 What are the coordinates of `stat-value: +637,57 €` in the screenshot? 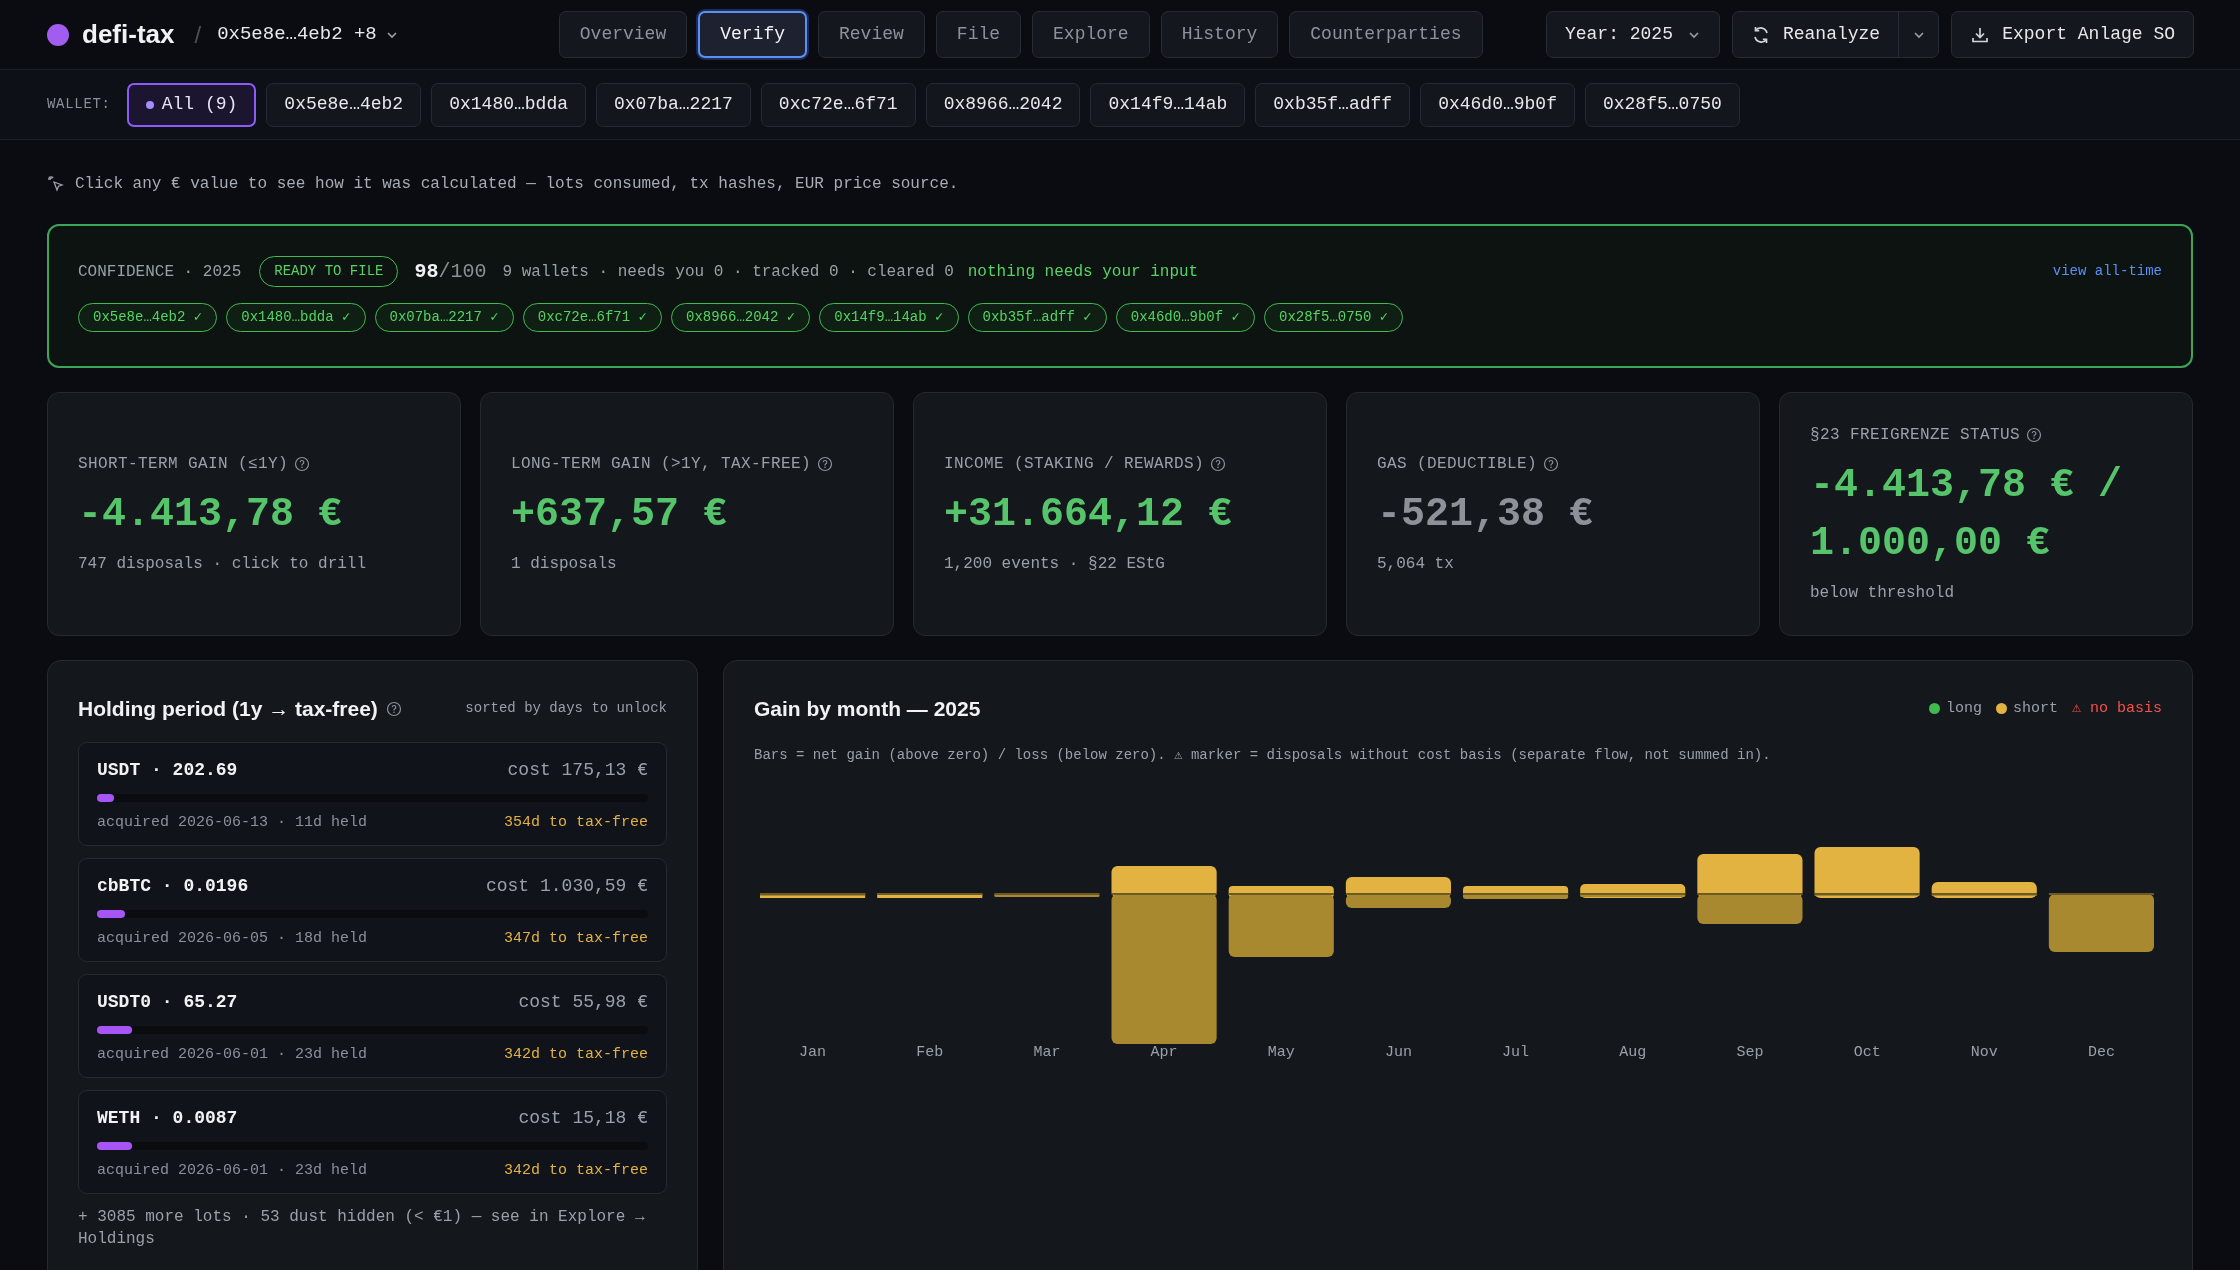 It's located at (620, 515).